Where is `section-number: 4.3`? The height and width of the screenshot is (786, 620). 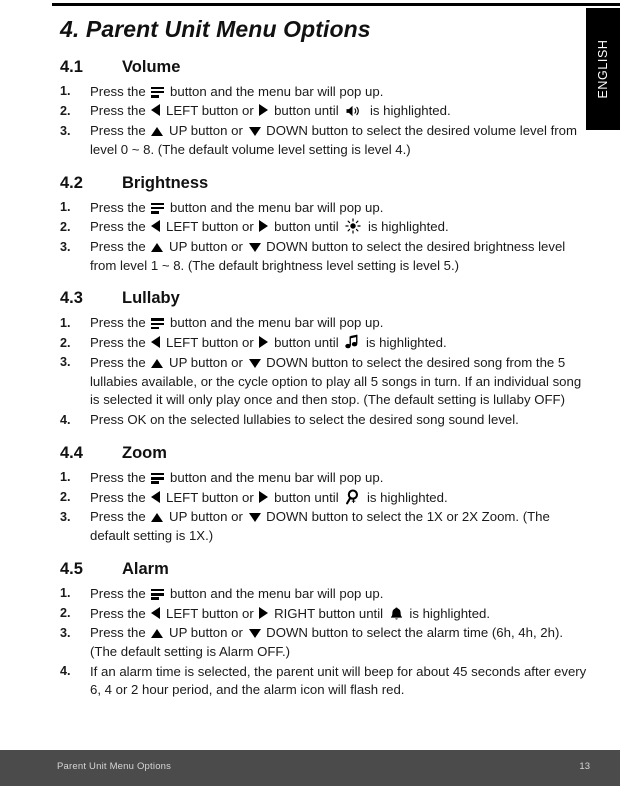
section-number: 4.3 is located at coordinates (71, 298).